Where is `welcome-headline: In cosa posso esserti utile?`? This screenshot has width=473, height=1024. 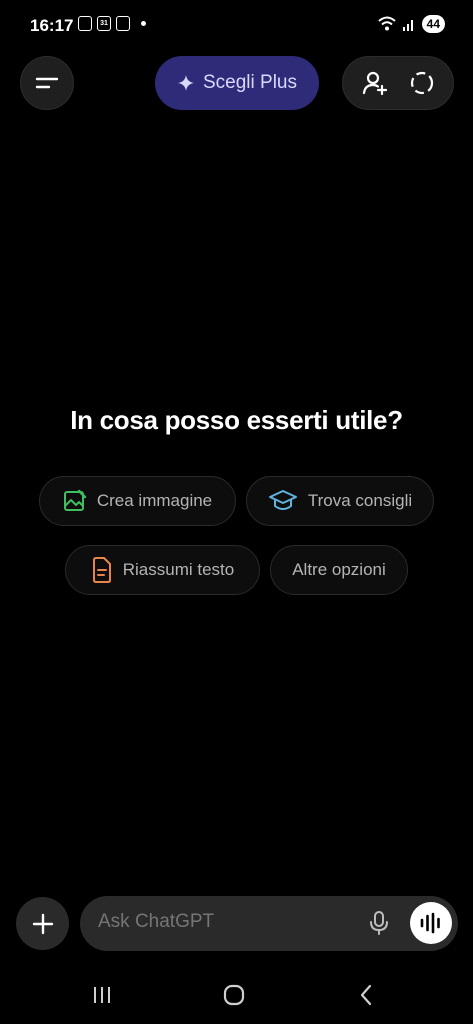
welcome-headline: In cosa posso esserti utile? is located at coordinates (236, 420).